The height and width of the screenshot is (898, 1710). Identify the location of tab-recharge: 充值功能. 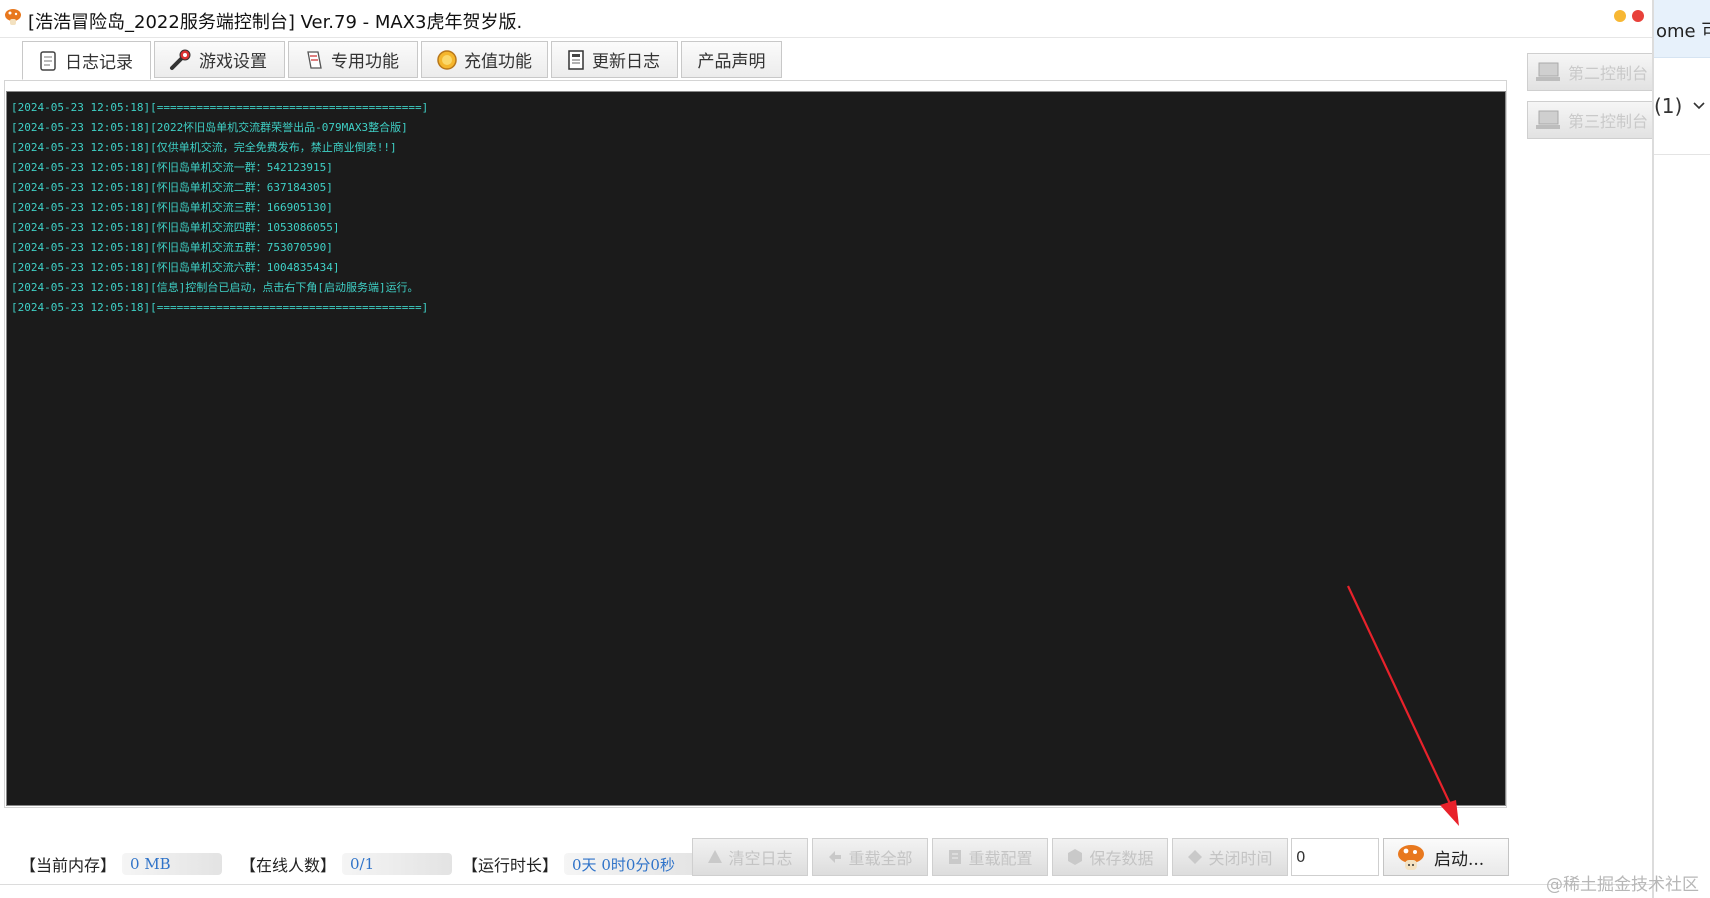
(484, 59).